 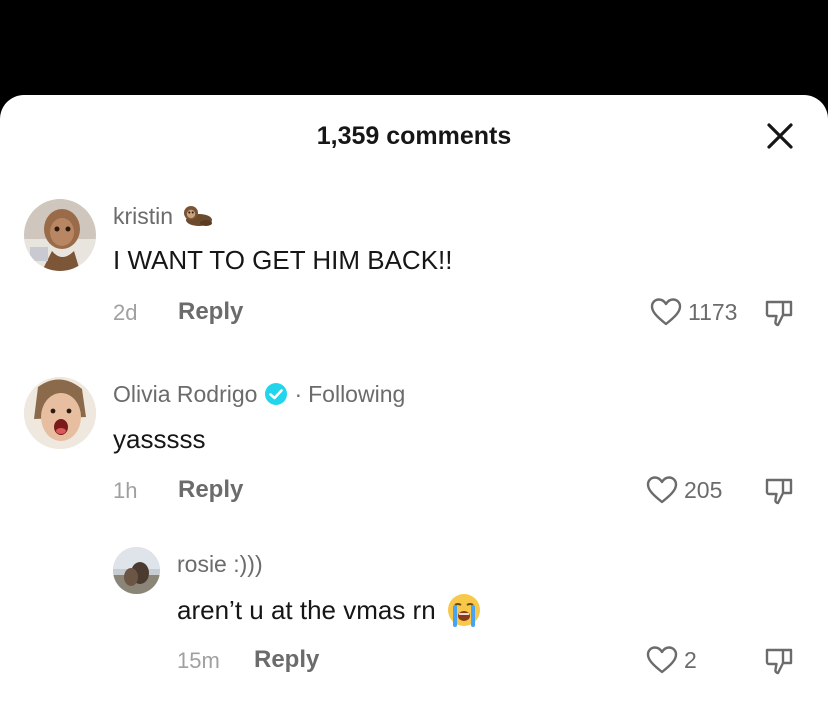 What do you see at coordinates (198, 216) in the screenshot?
I see `otter-emoji-icon` at bounding box center [198, 216].